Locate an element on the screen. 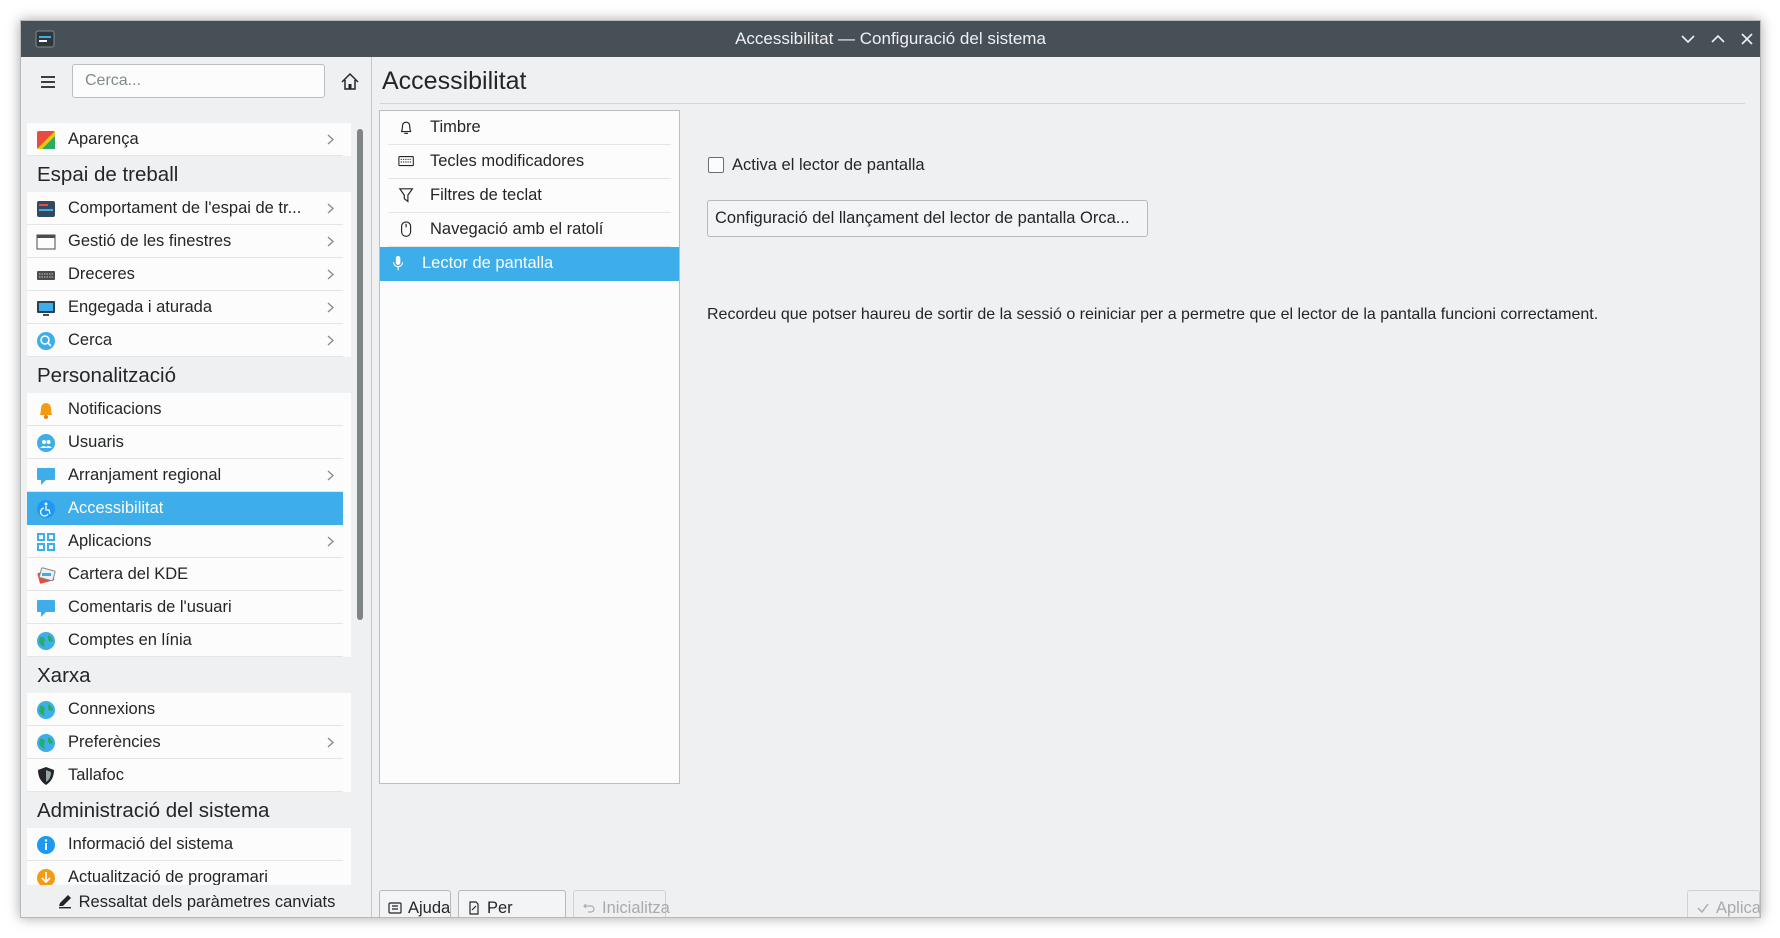 Image resolution: width=1780 pixels, height=938 pixels. keyboard-icon is located at coordinates (46, 275).